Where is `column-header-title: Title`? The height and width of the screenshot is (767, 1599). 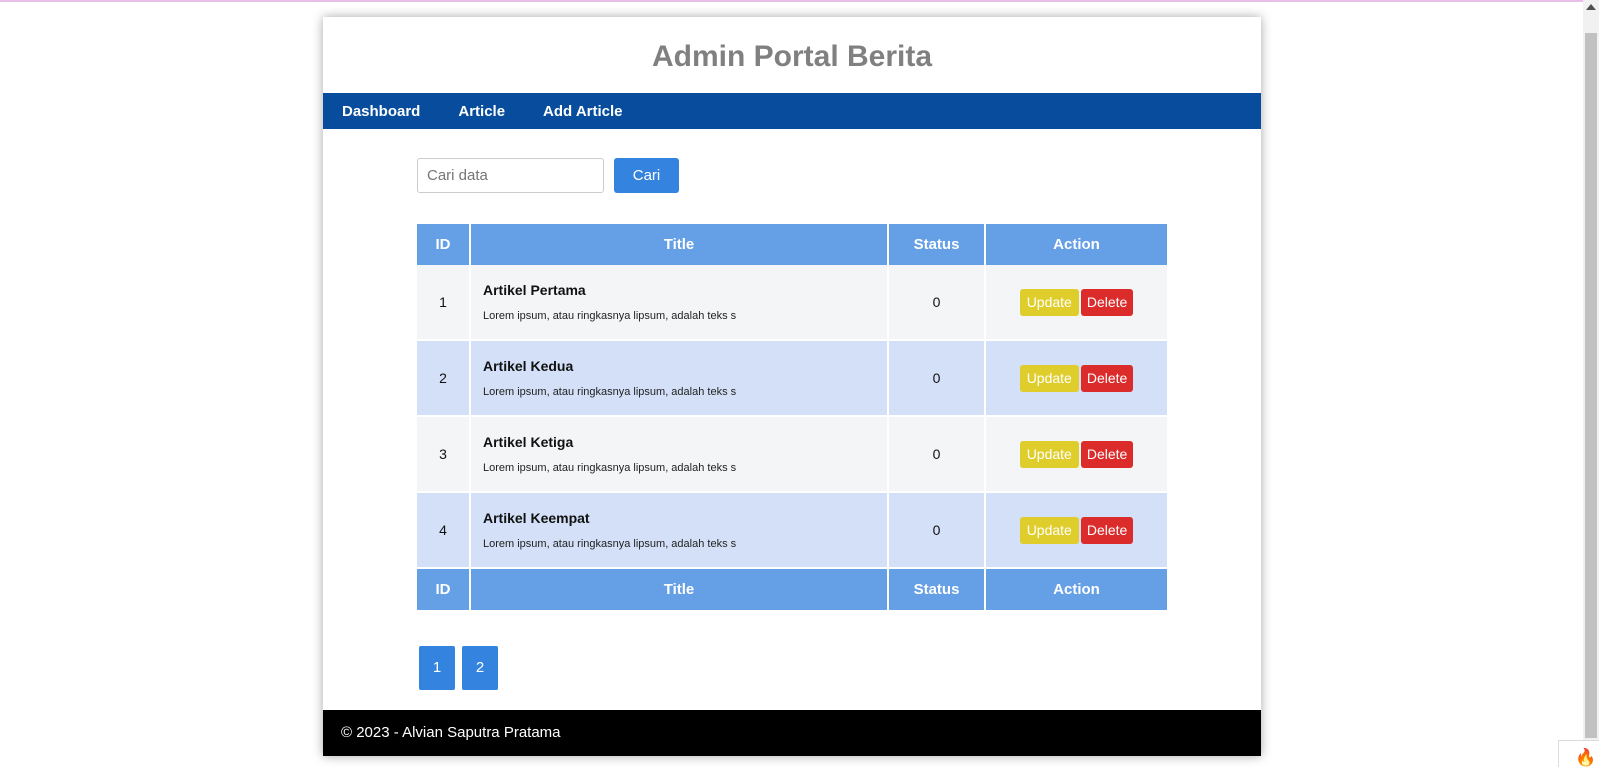 column-header-title: Title is located at coordinates (679, 244).